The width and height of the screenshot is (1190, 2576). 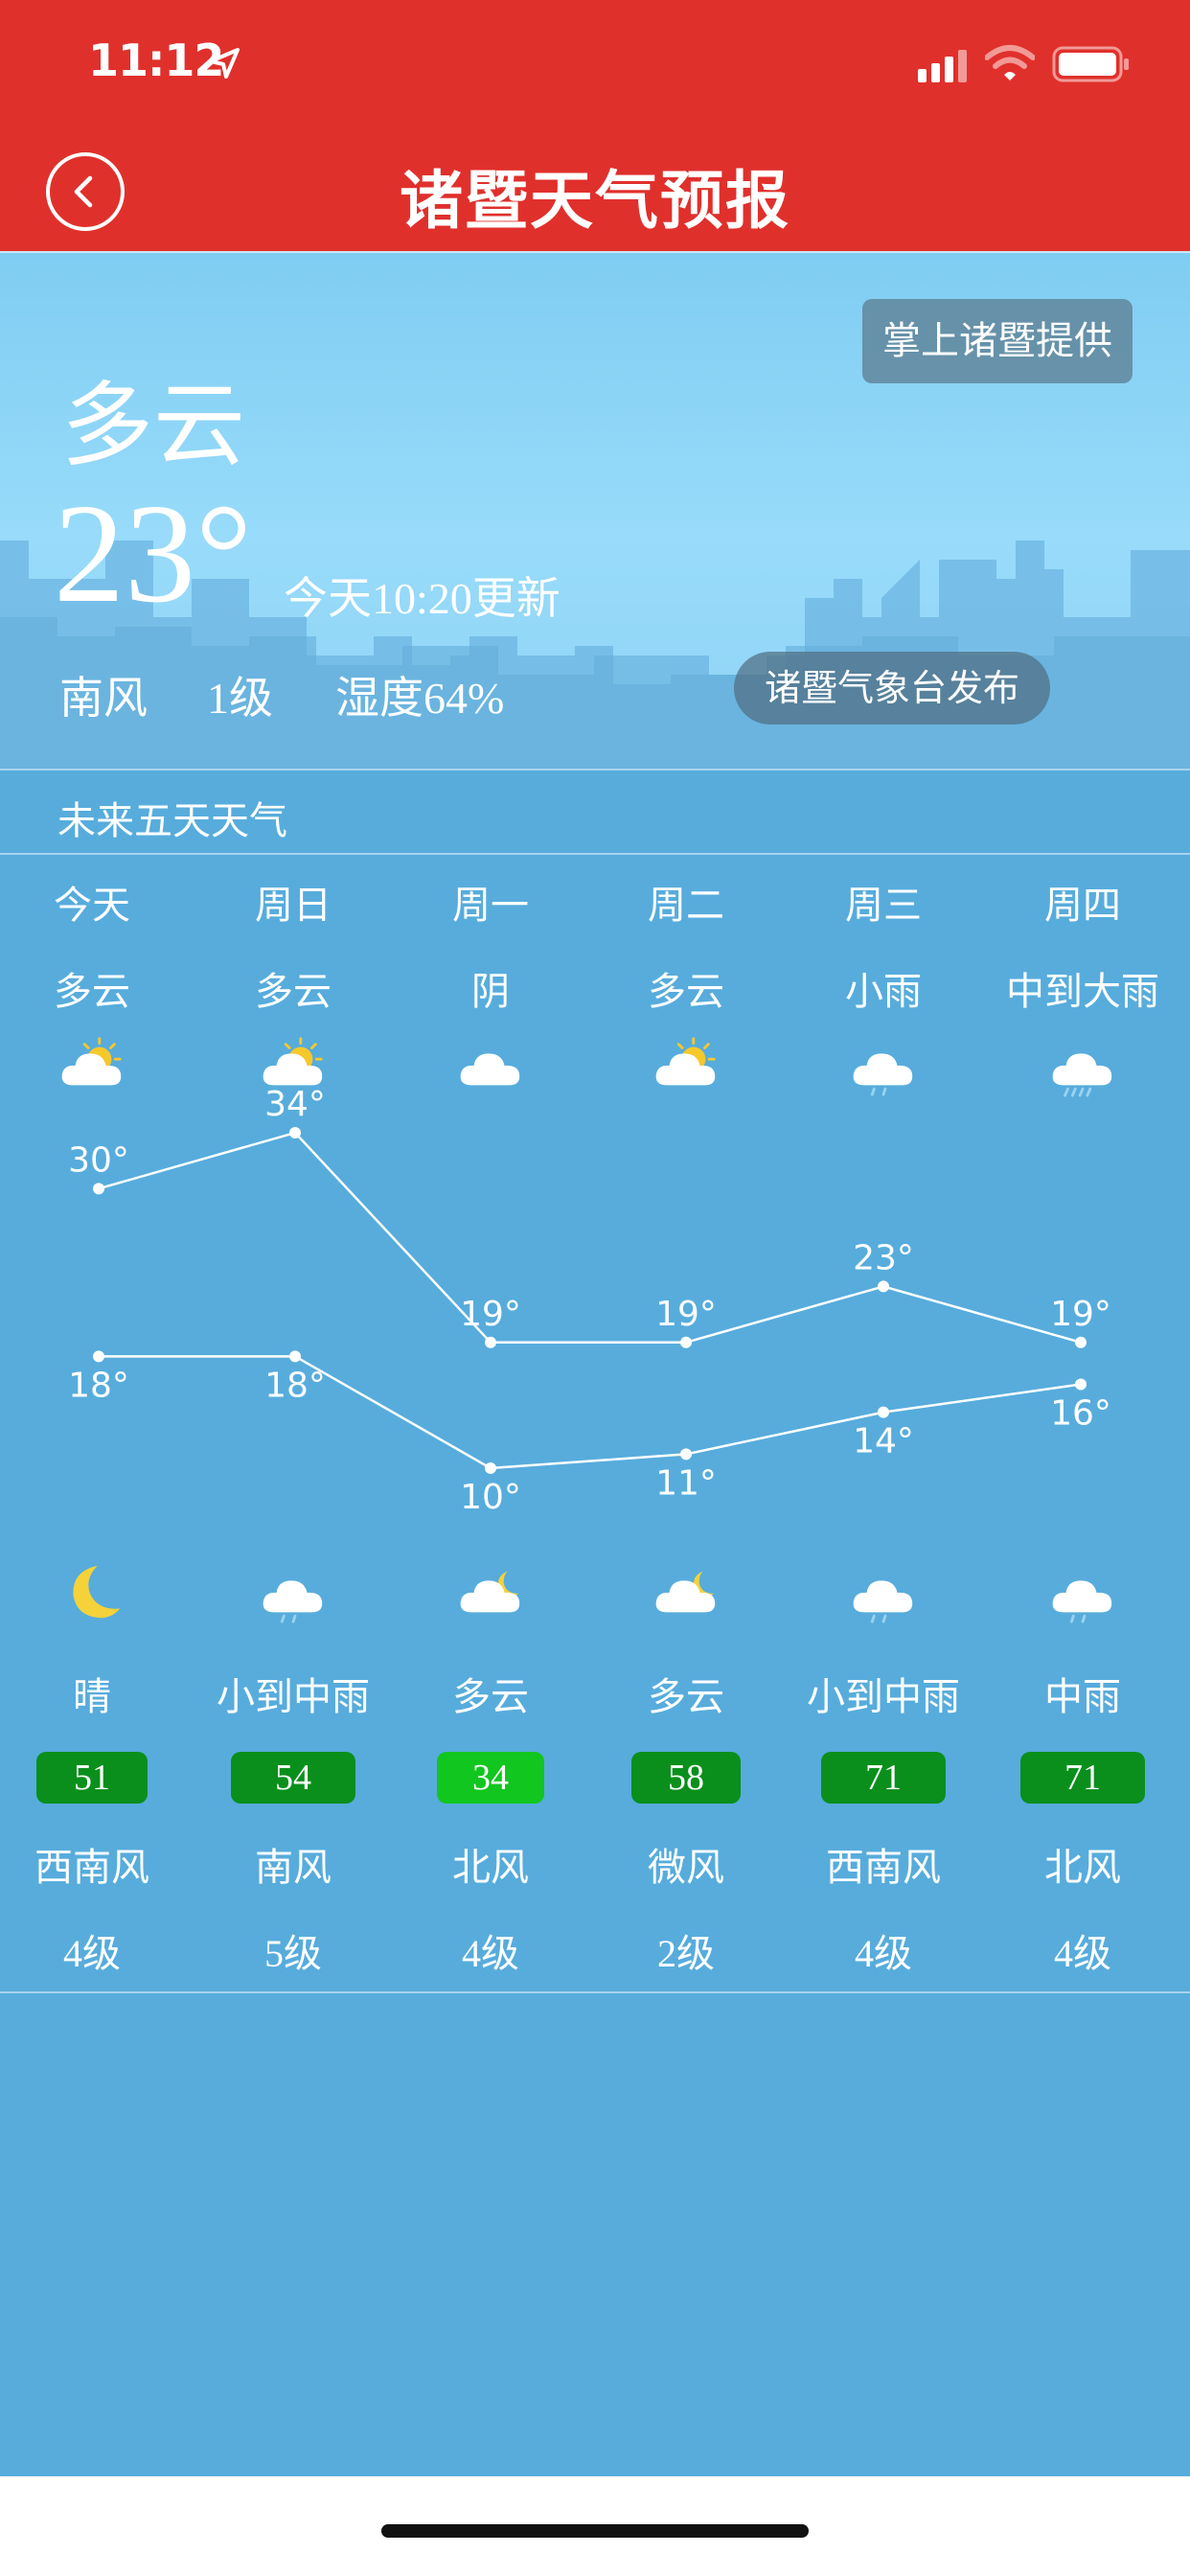 What do you see at coordinates (595, 2531) in the screenshot?
I see `home-indicator` at bounding box center [595, 2531].